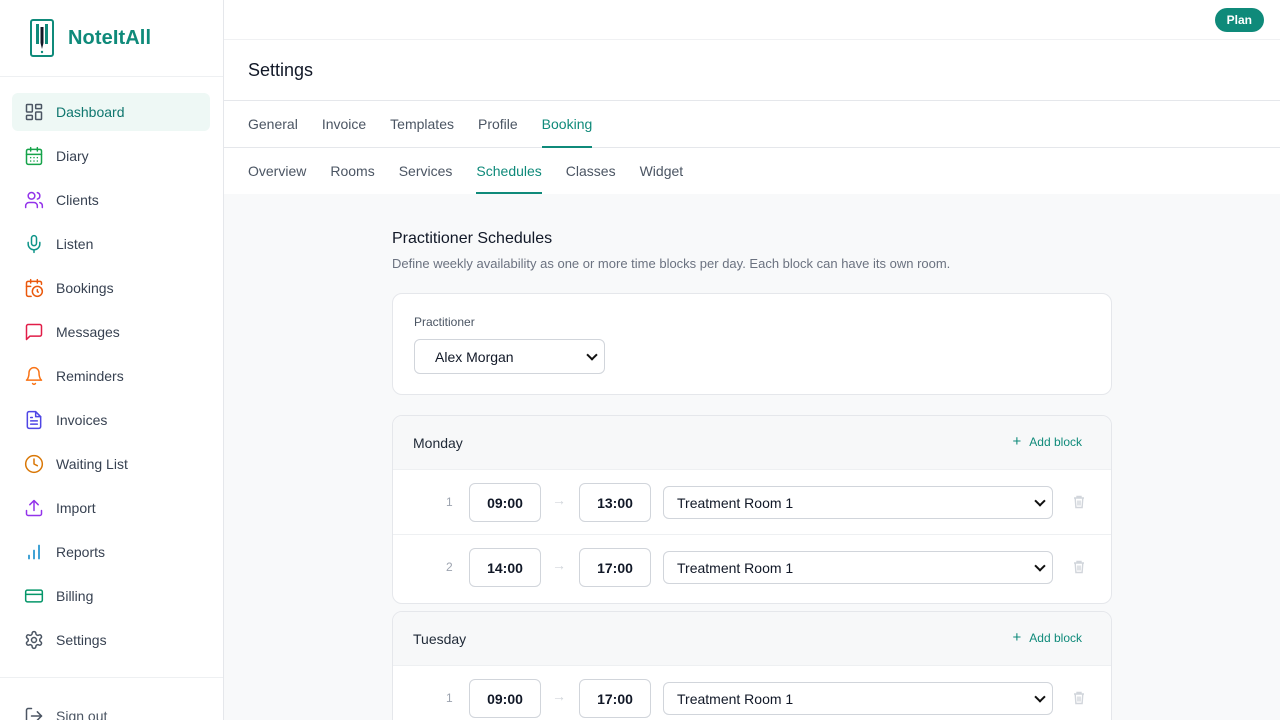  Describe the element at coordinates (615, 502) in the screenshot. I see `end-time-input: 13:00` at that location.